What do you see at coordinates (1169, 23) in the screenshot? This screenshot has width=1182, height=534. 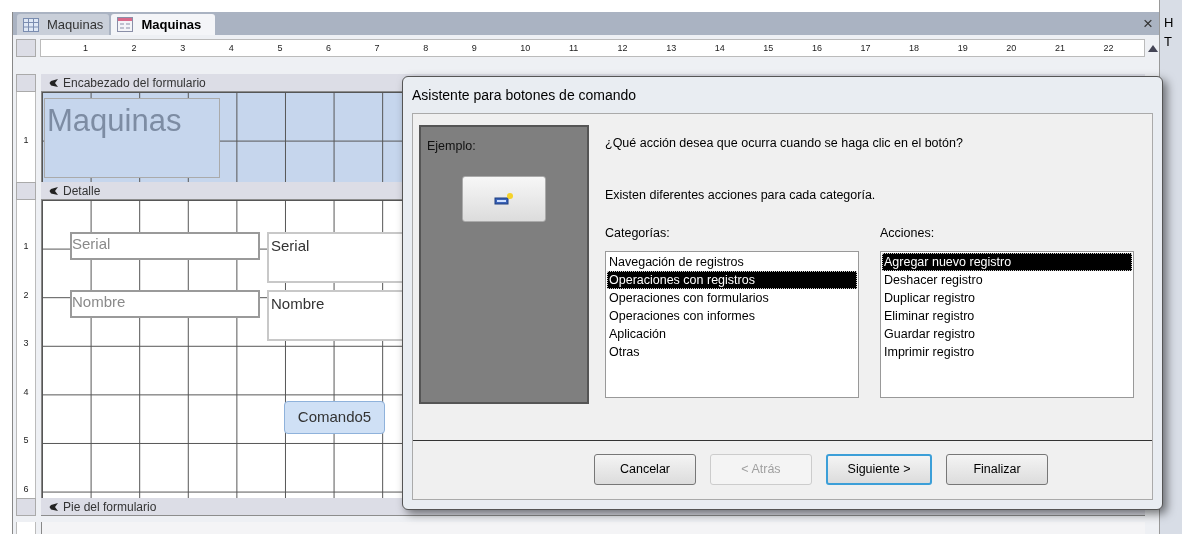 I see `pane-title: H` at bounding box center [1169, 23].